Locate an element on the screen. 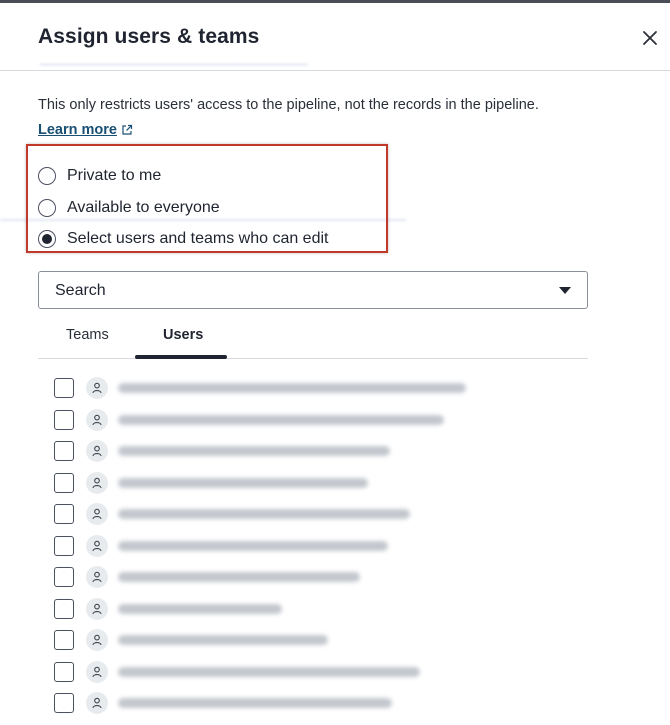 This screenshot has height=725, width=670. radio-label: Private to me is located at coordinates (114, 175).